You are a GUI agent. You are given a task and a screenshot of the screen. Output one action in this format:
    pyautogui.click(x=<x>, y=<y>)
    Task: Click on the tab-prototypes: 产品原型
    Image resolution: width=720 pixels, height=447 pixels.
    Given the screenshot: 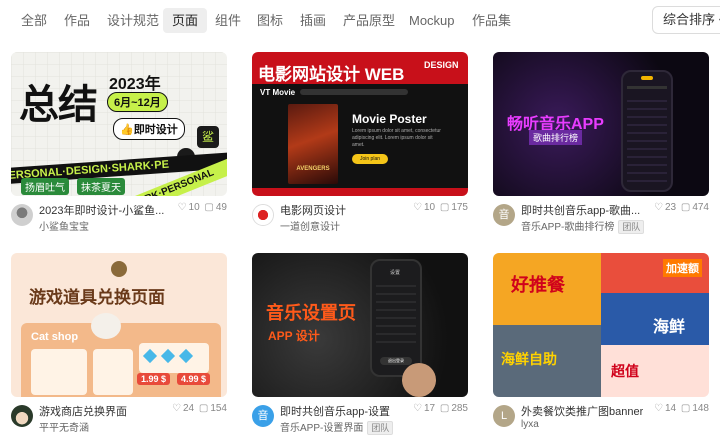 What is the action you would take?
    pyautogui.click(x=369, y=20)
    